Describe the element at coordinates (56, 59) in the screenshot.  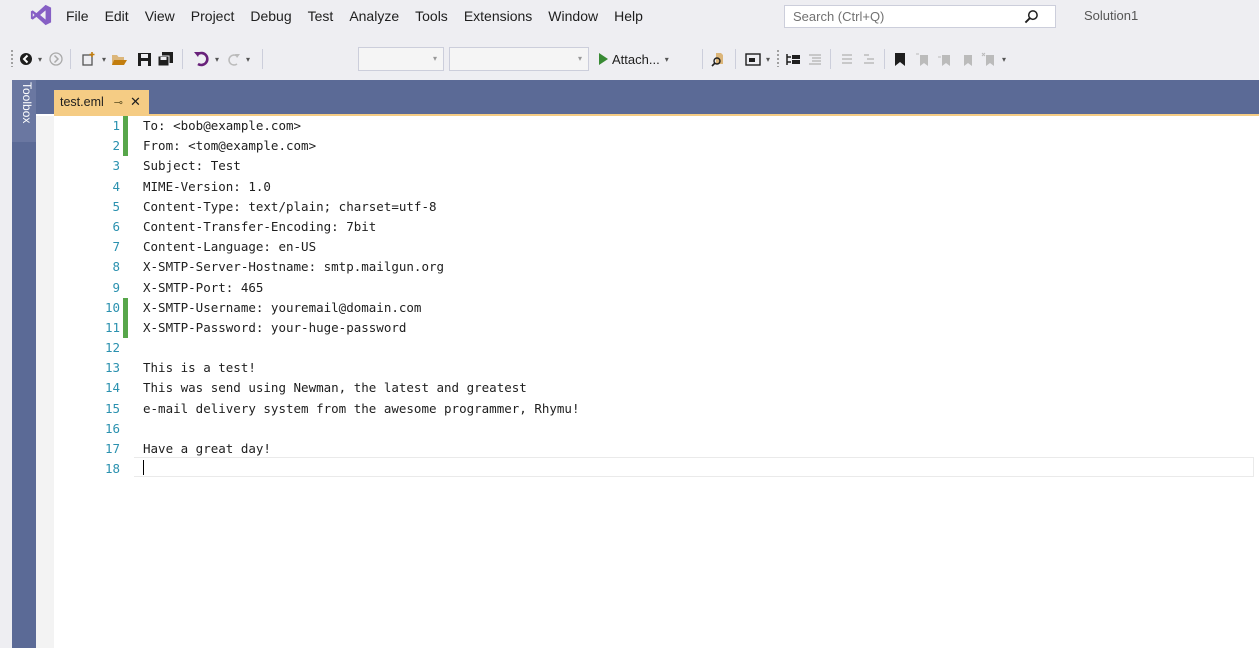
I see `navigate-forward-icon` at that location.